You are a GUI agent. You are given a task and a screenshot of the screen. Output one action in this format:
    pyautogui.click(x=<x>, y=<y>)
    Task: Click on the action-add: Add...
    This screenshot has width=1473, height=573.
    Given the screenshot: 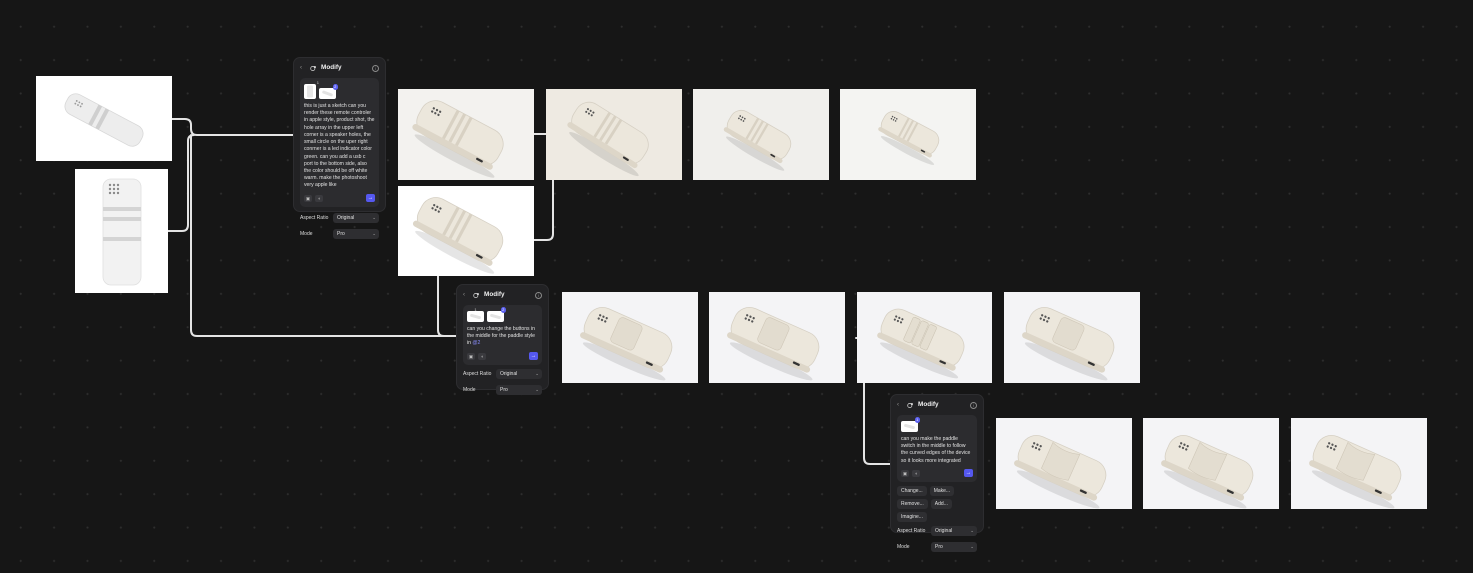 What is the action you would take?
    pyautogui.click(x=941, y=503)
    